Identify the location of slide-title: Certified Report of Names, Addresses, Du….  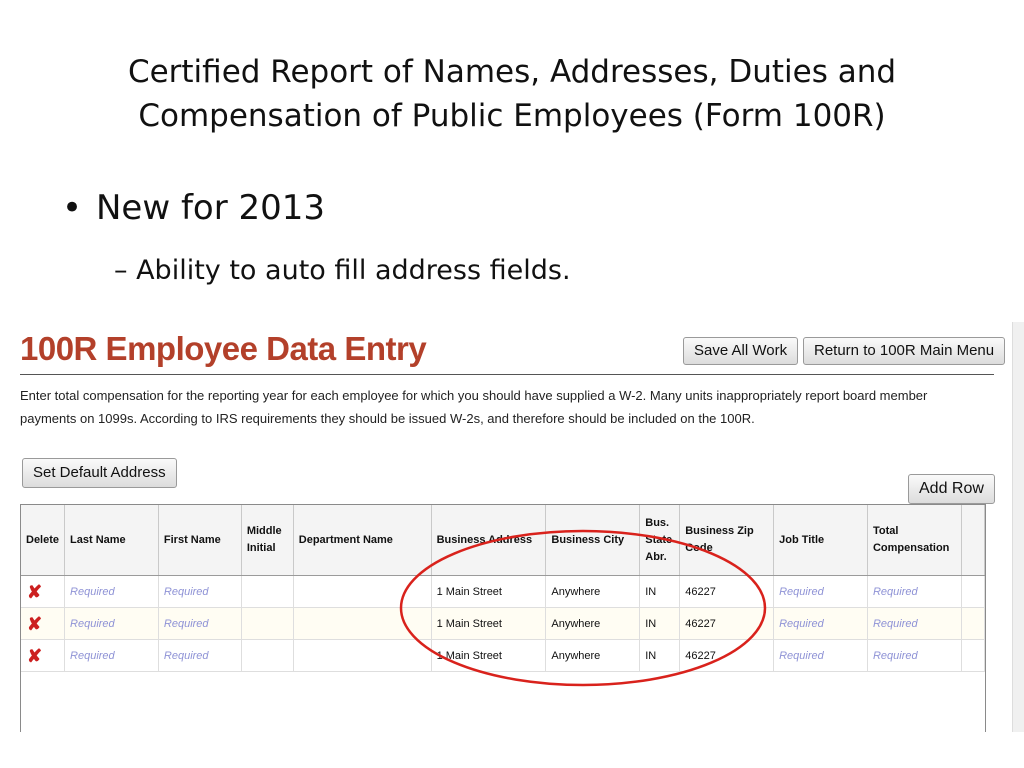
(512, 94).